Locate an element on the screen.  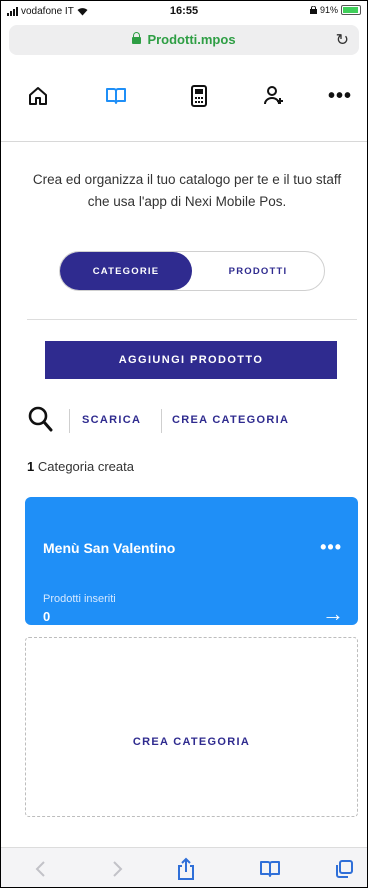
forward-icon is located at coordinates (118, 869).